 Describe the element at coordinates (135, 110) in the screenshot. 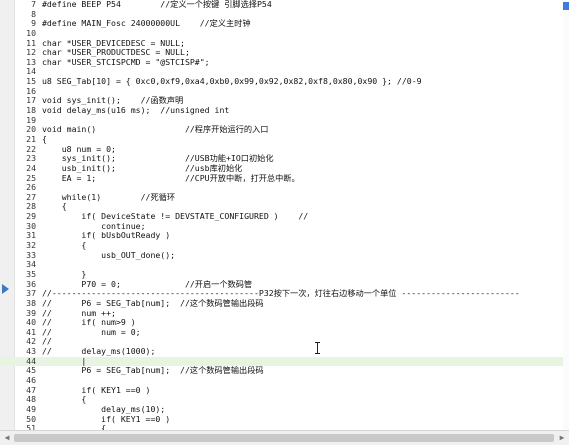

I see `line-code: void delay_ms(u16 ms); //unsigned int` at that location.